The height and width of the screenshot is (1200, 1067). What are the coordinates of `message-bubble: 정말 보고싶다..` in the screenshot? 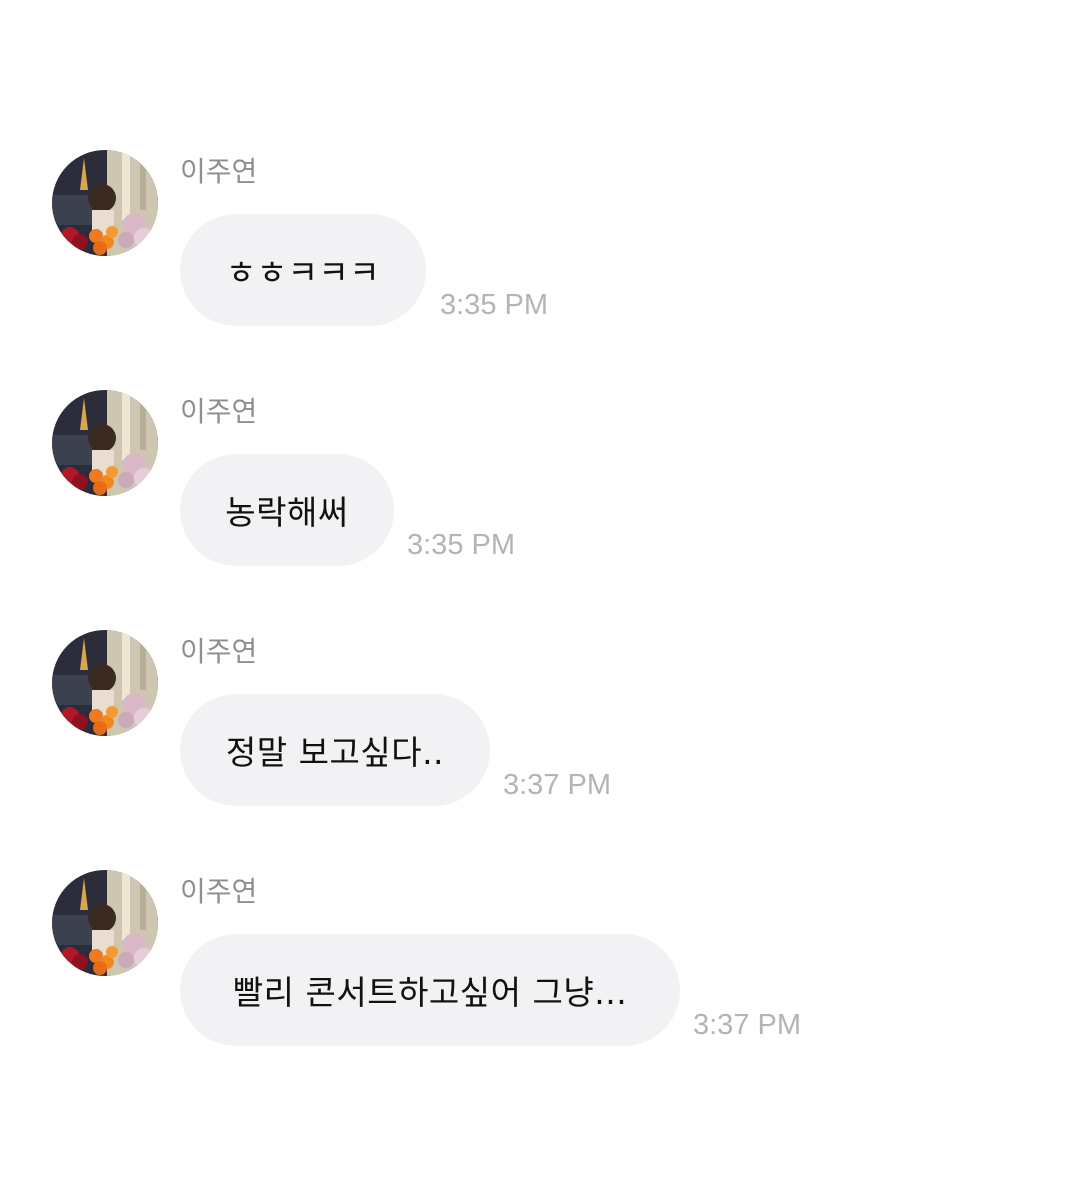 It's located at (335, 750).